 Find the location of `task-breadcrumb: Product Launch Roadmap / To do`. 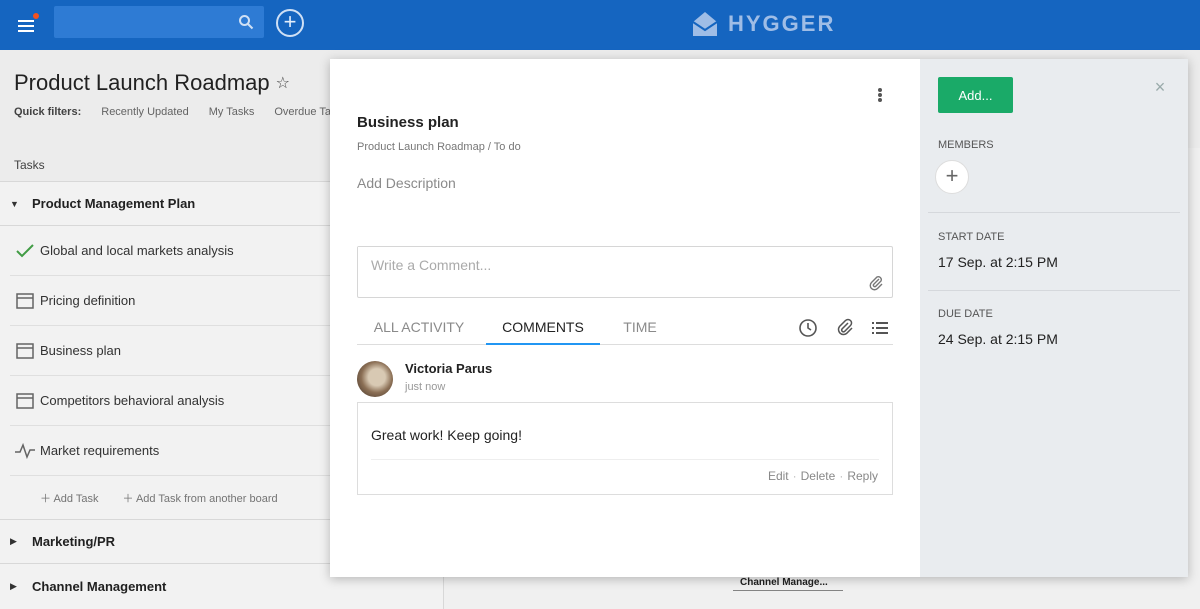

task-breadcrumb: Product Launch Roadmap / To do is located at coordinates (439, 147).